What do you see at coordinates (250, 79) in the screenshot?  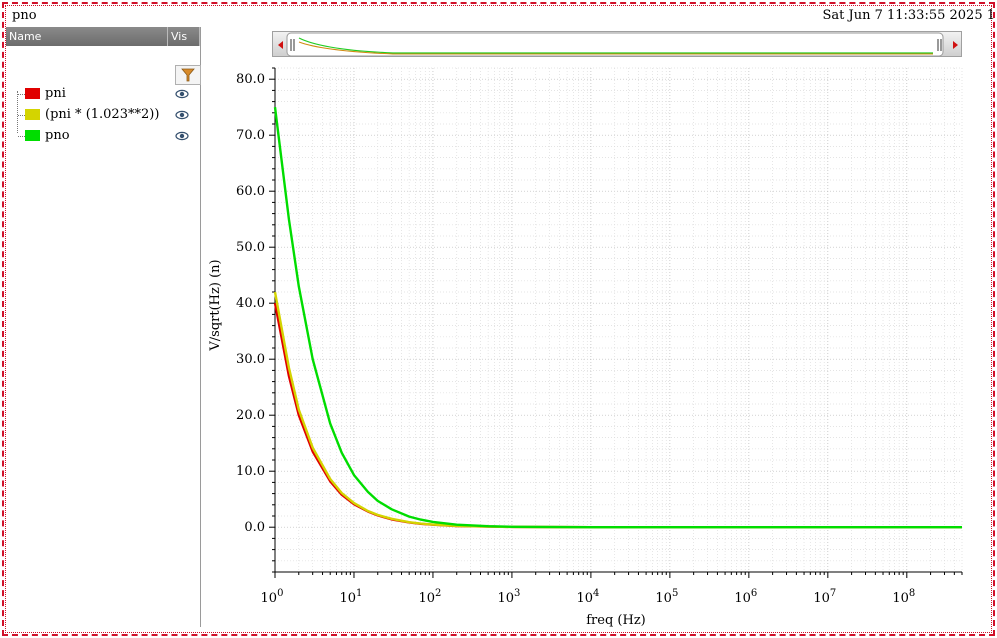 I see `y-tick-label: 80.0` at bounding box center [250, 79].